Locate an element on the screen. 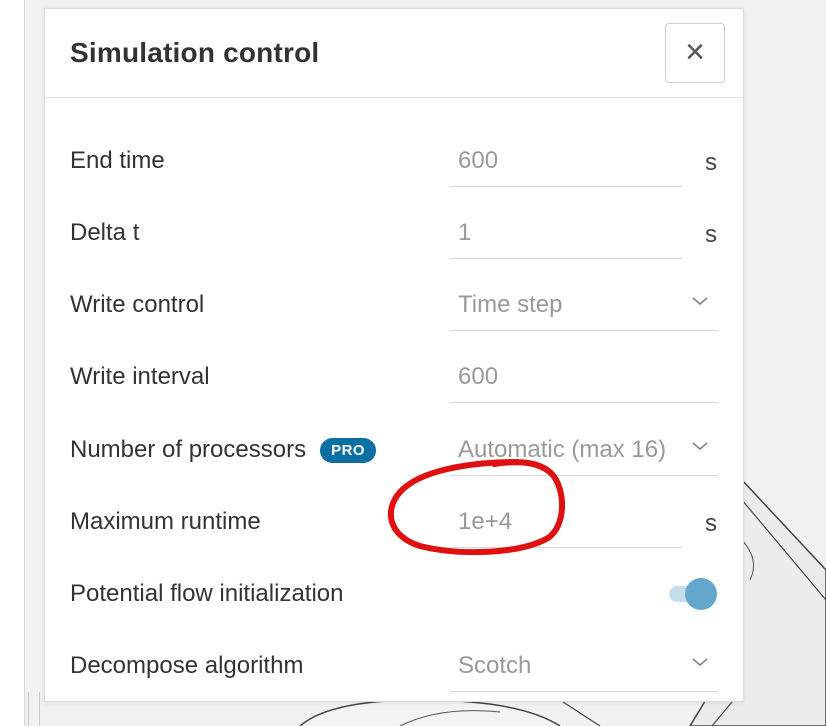 Image resolution: width=826 pixels, height=726 pixels. delta-t-input: 1 is located at coordinates (566, 228).